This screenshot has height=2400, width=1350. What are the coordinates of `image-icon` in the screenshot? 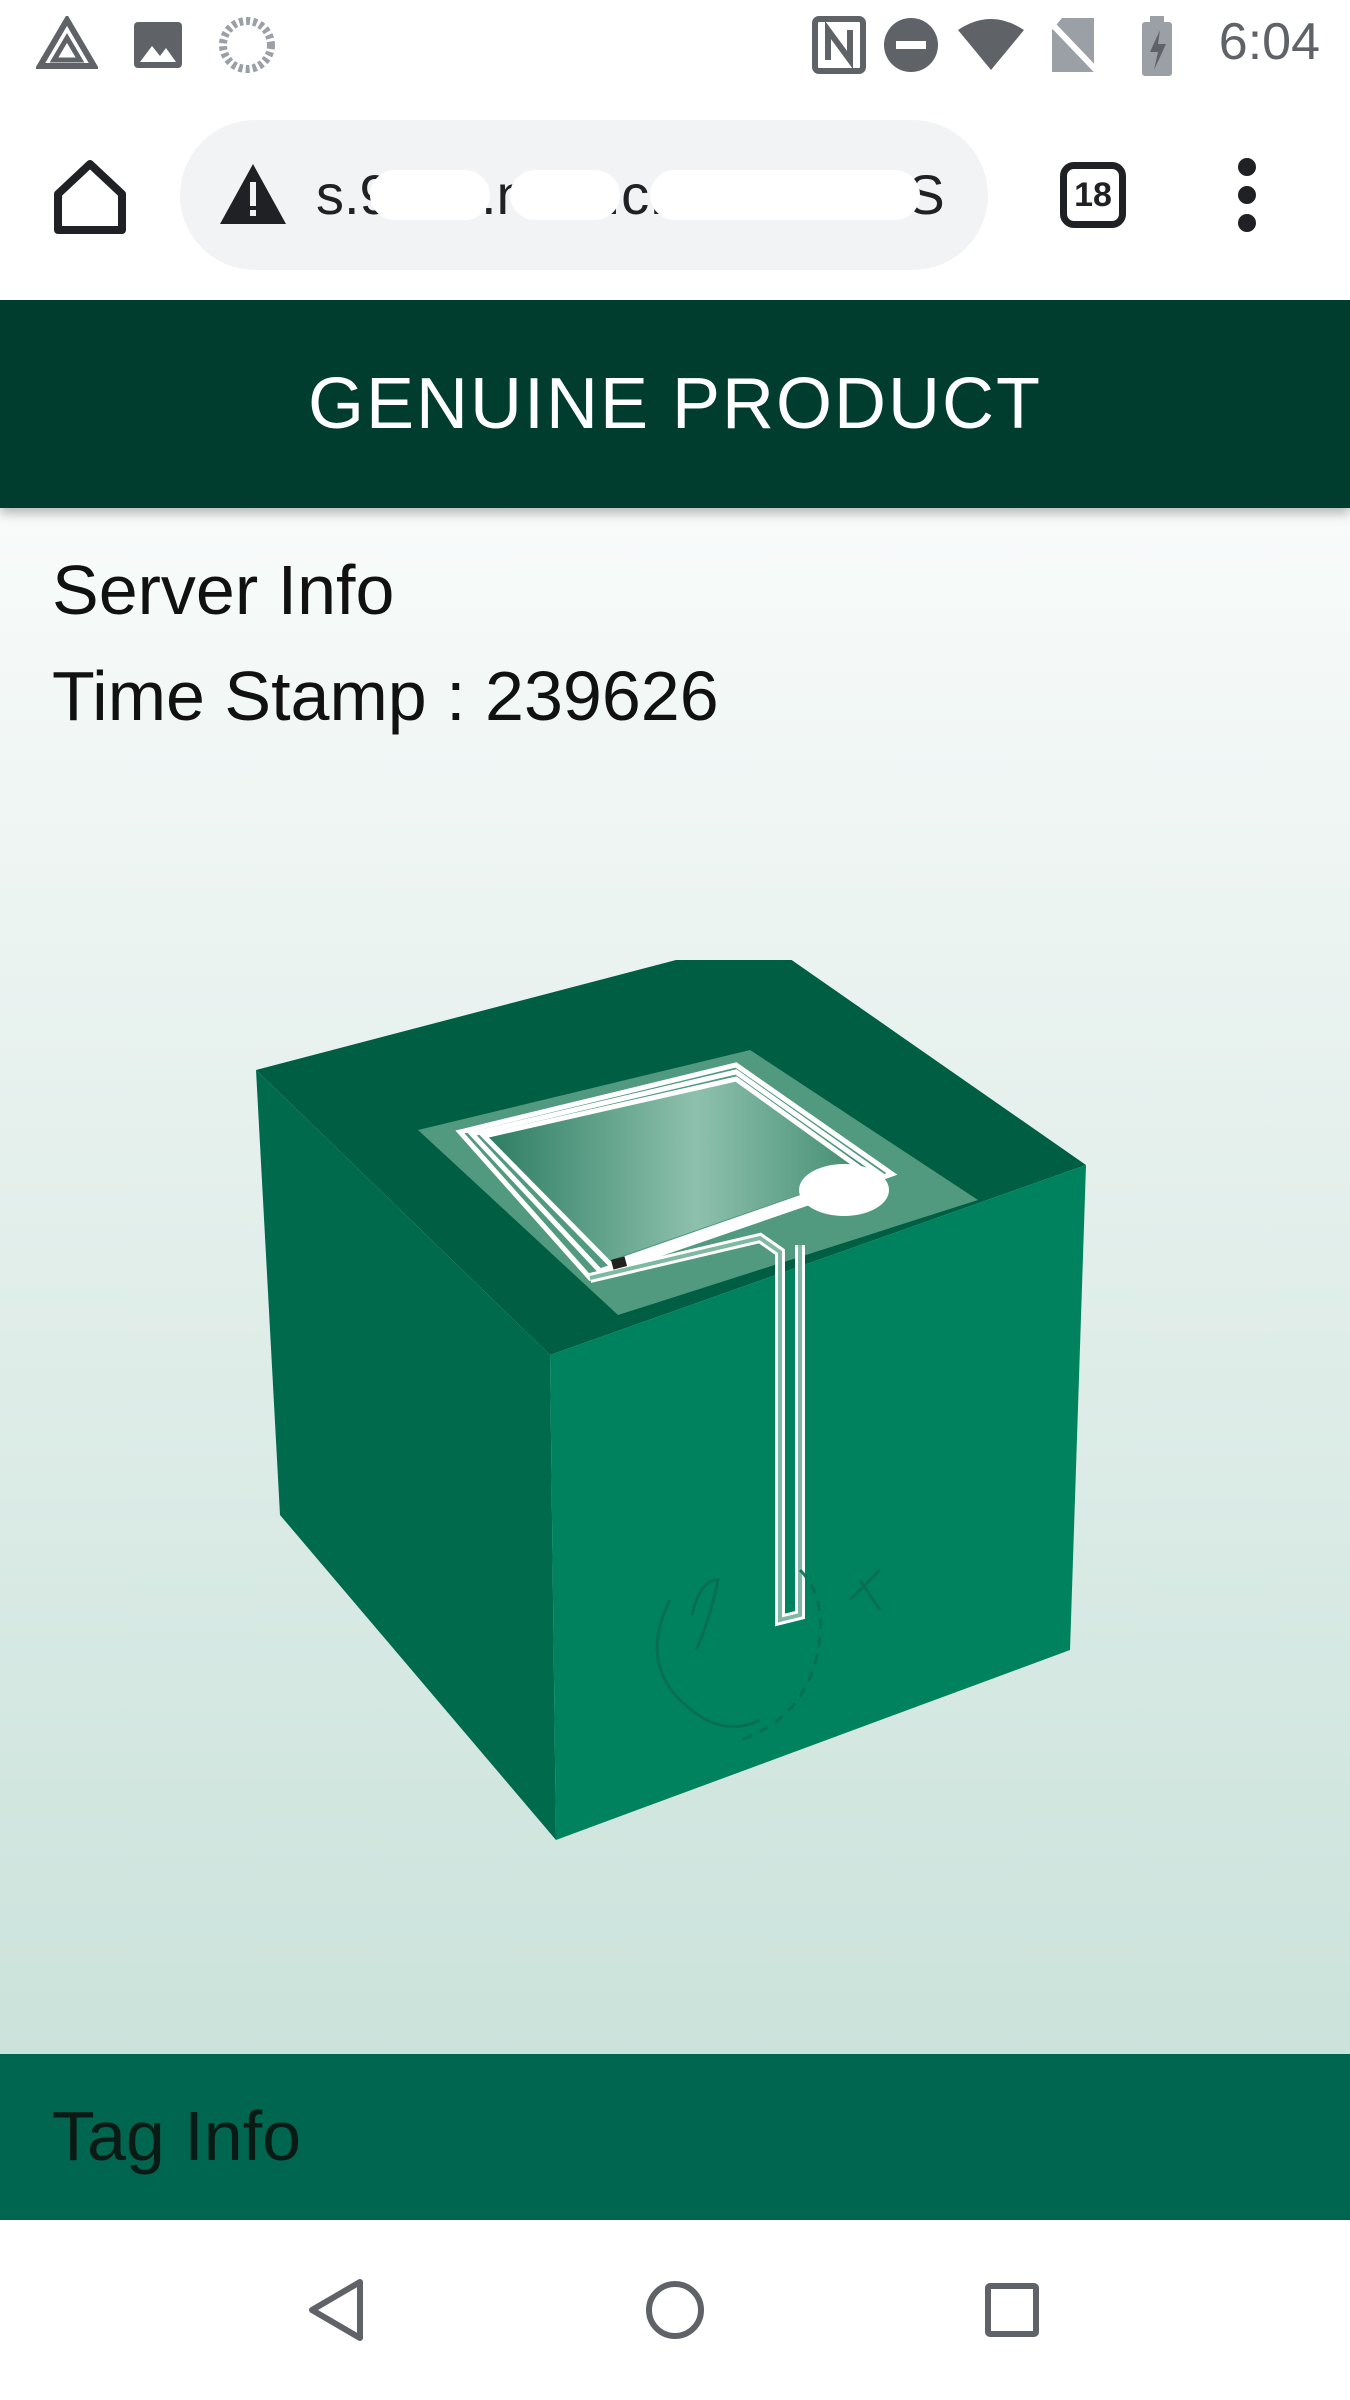 It's located at (158, 46).